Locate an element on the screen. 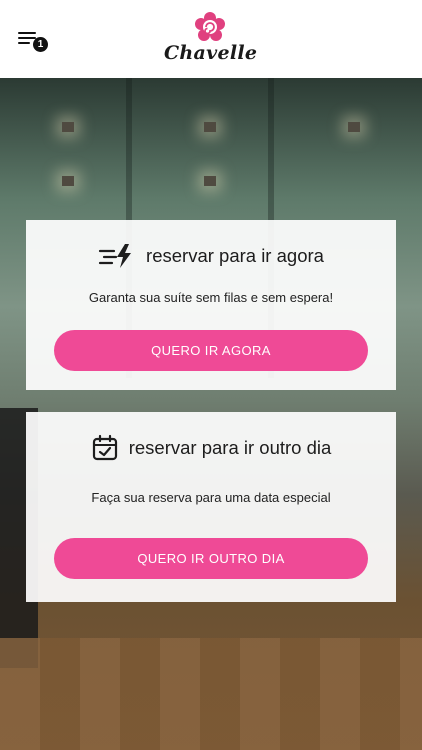  reserve-now-title: reservar para ir agora is located at coordinates (235, 255).